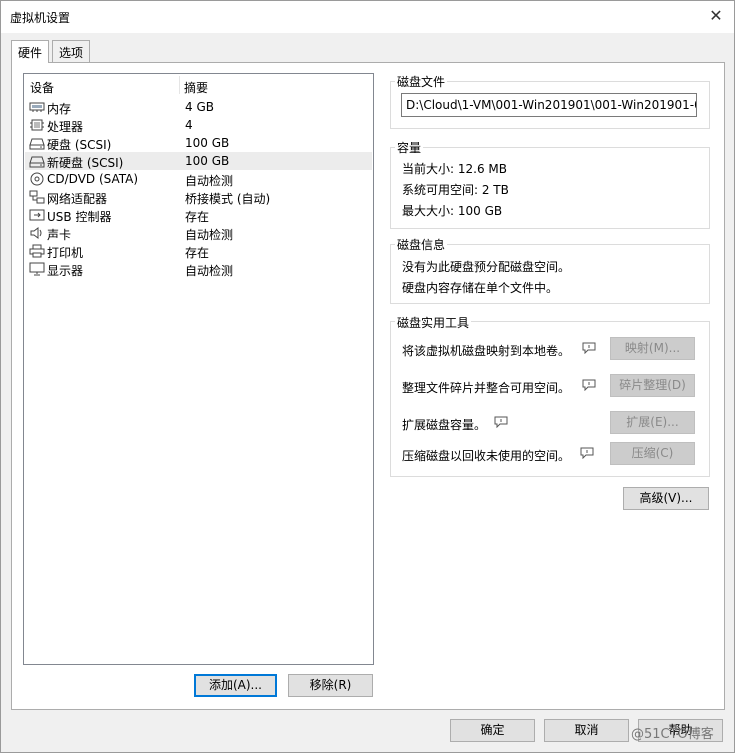  Describe the element at coordinates (77, 199) in the screenshot. I see `device-name: 网络适配器` at that location.